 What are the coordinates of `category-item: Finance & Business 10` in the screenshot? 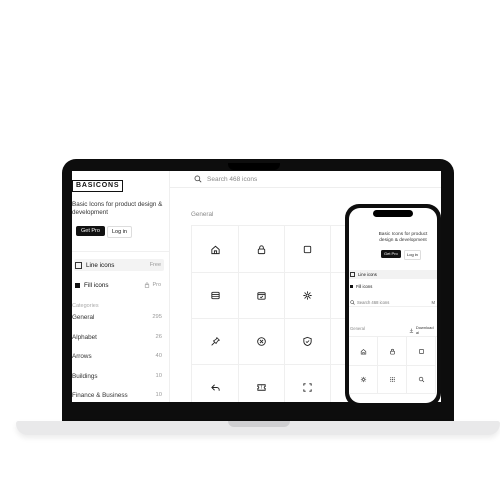 It's located at (117, 395).